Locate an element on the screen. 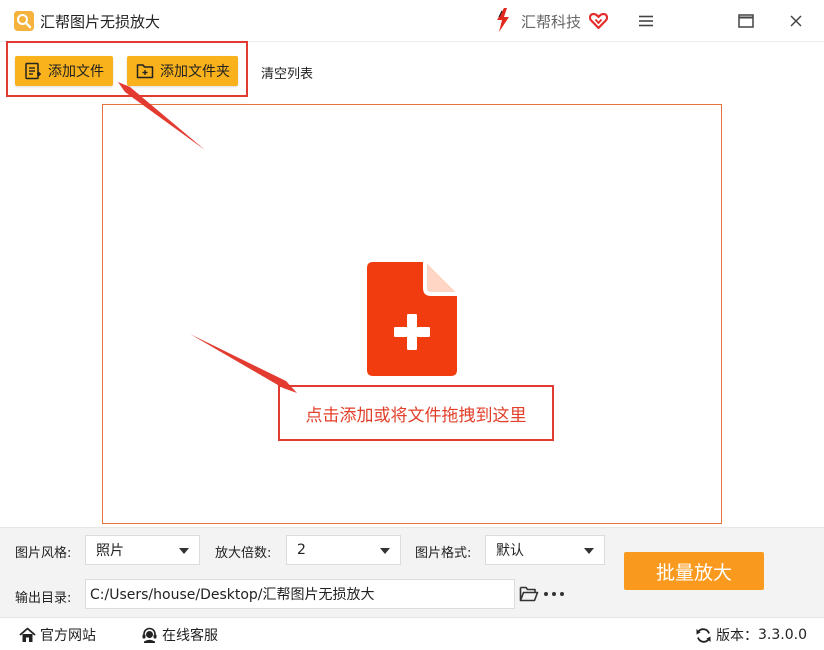 This screenshot has height=650, width=824. maximize-icon is located at coordinates (746, 21).